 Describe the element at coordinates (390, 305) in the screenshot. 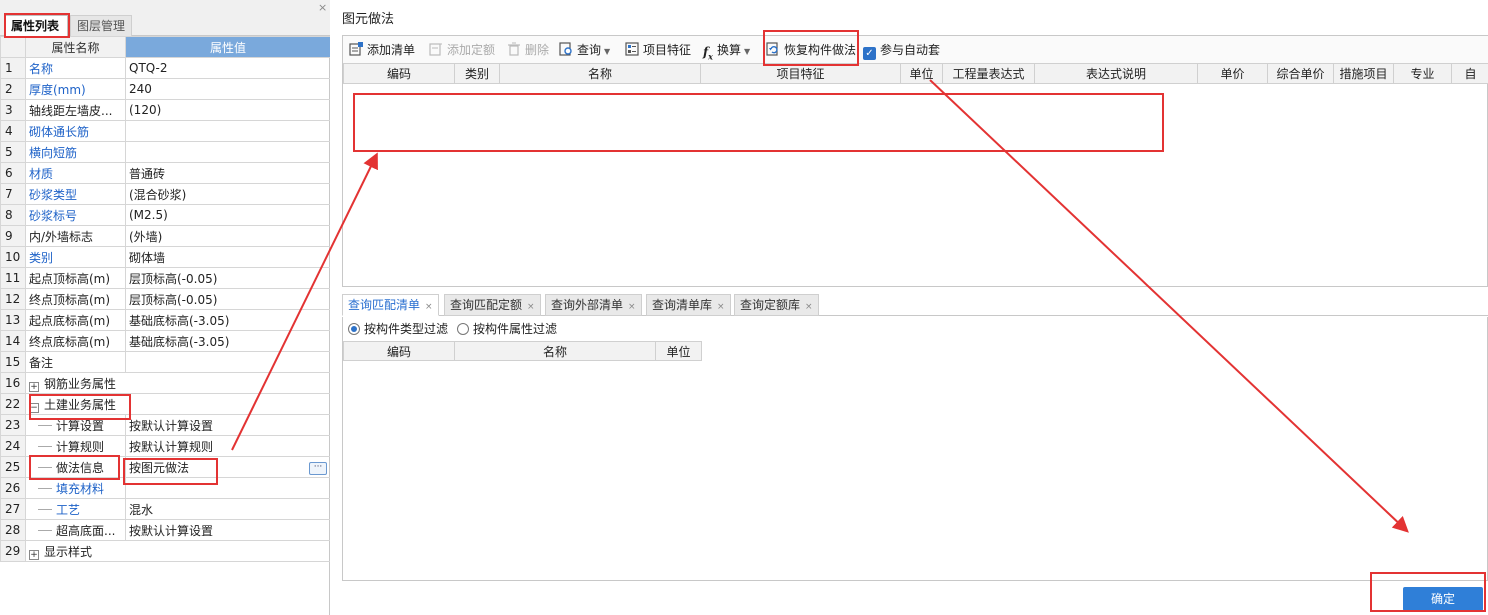

I see `query-tab: 查询匹配清单 ×` at that location.